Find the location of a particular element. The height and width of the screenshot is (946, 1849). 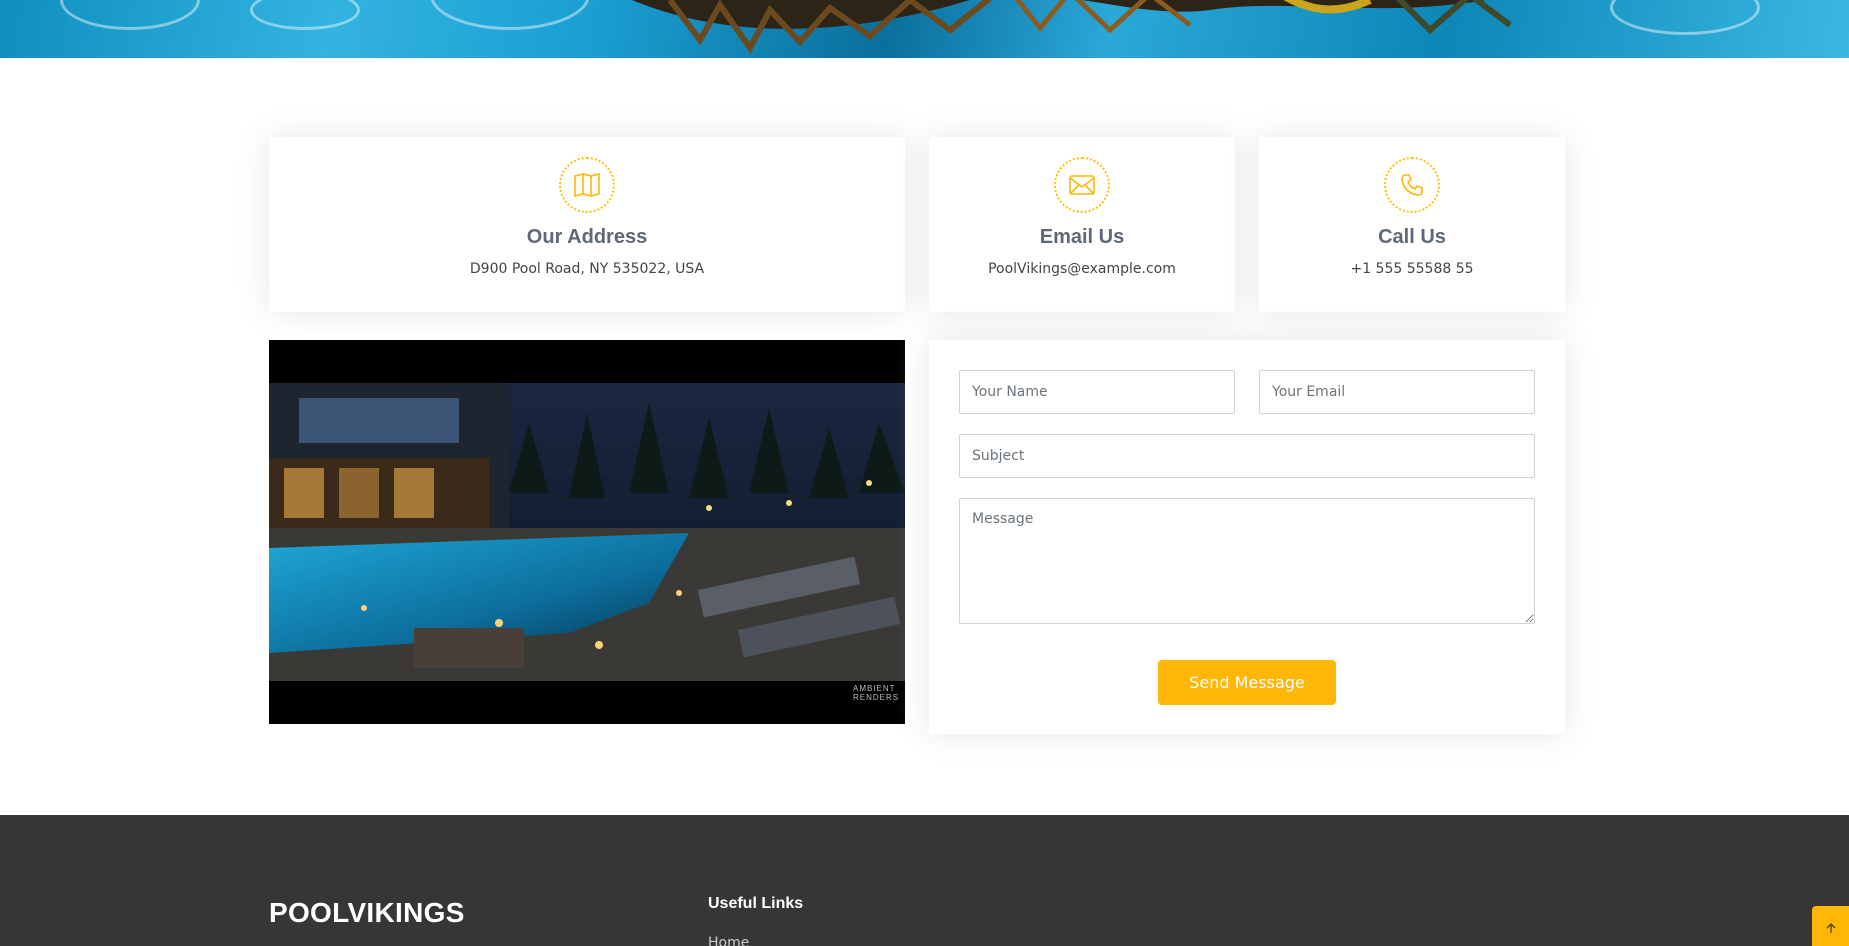

footer-link-home: Home is located at coordinates (728, 940).